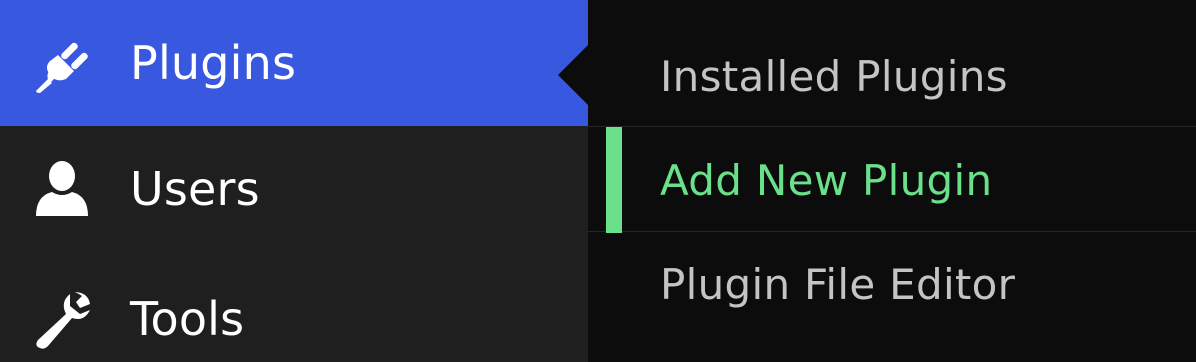 Image resolution: width=1196 pixels, height=362 pixels. Describe the element at coordinates (195, 189) in the screenshot. I see `menu-label-users: Users` at that location.